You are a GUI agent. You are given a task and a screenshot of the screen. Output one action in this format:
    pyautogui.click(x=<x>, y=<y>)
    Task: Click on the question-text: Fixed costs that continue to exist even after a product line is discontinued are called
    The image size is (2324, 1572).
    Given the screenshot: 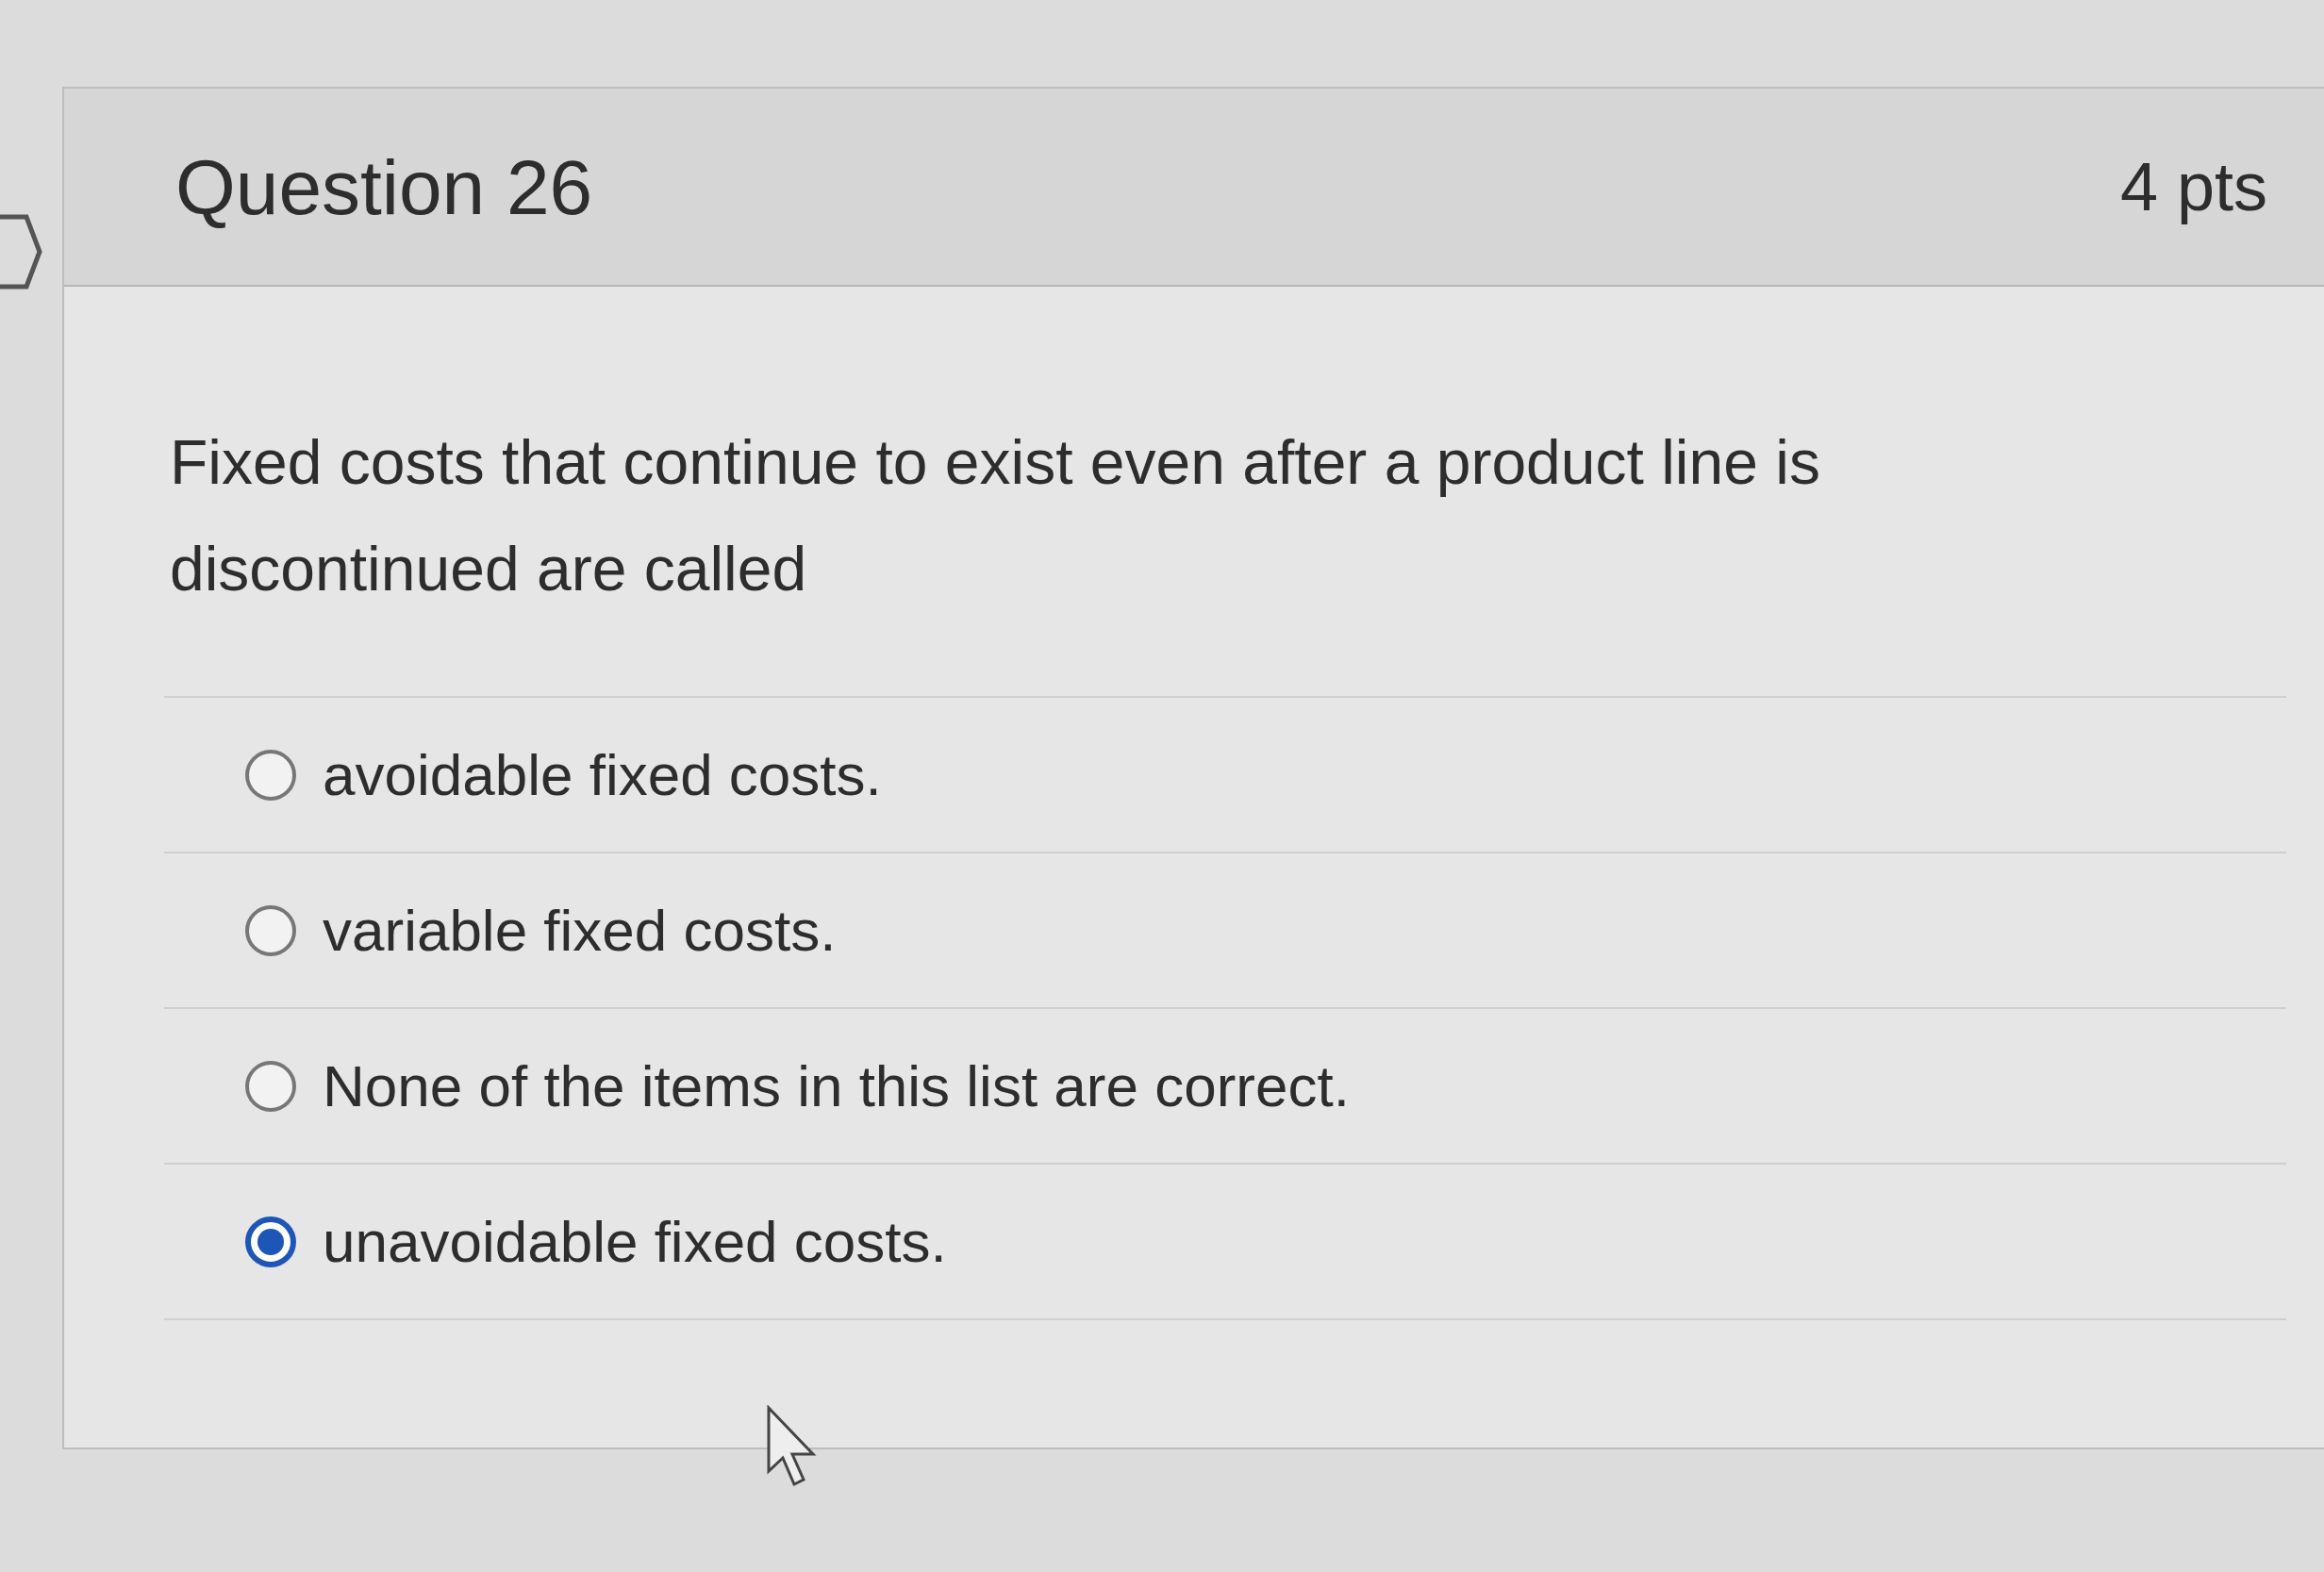 What is the action you would take?
    pyautogui.click(x=995, y=515)
    